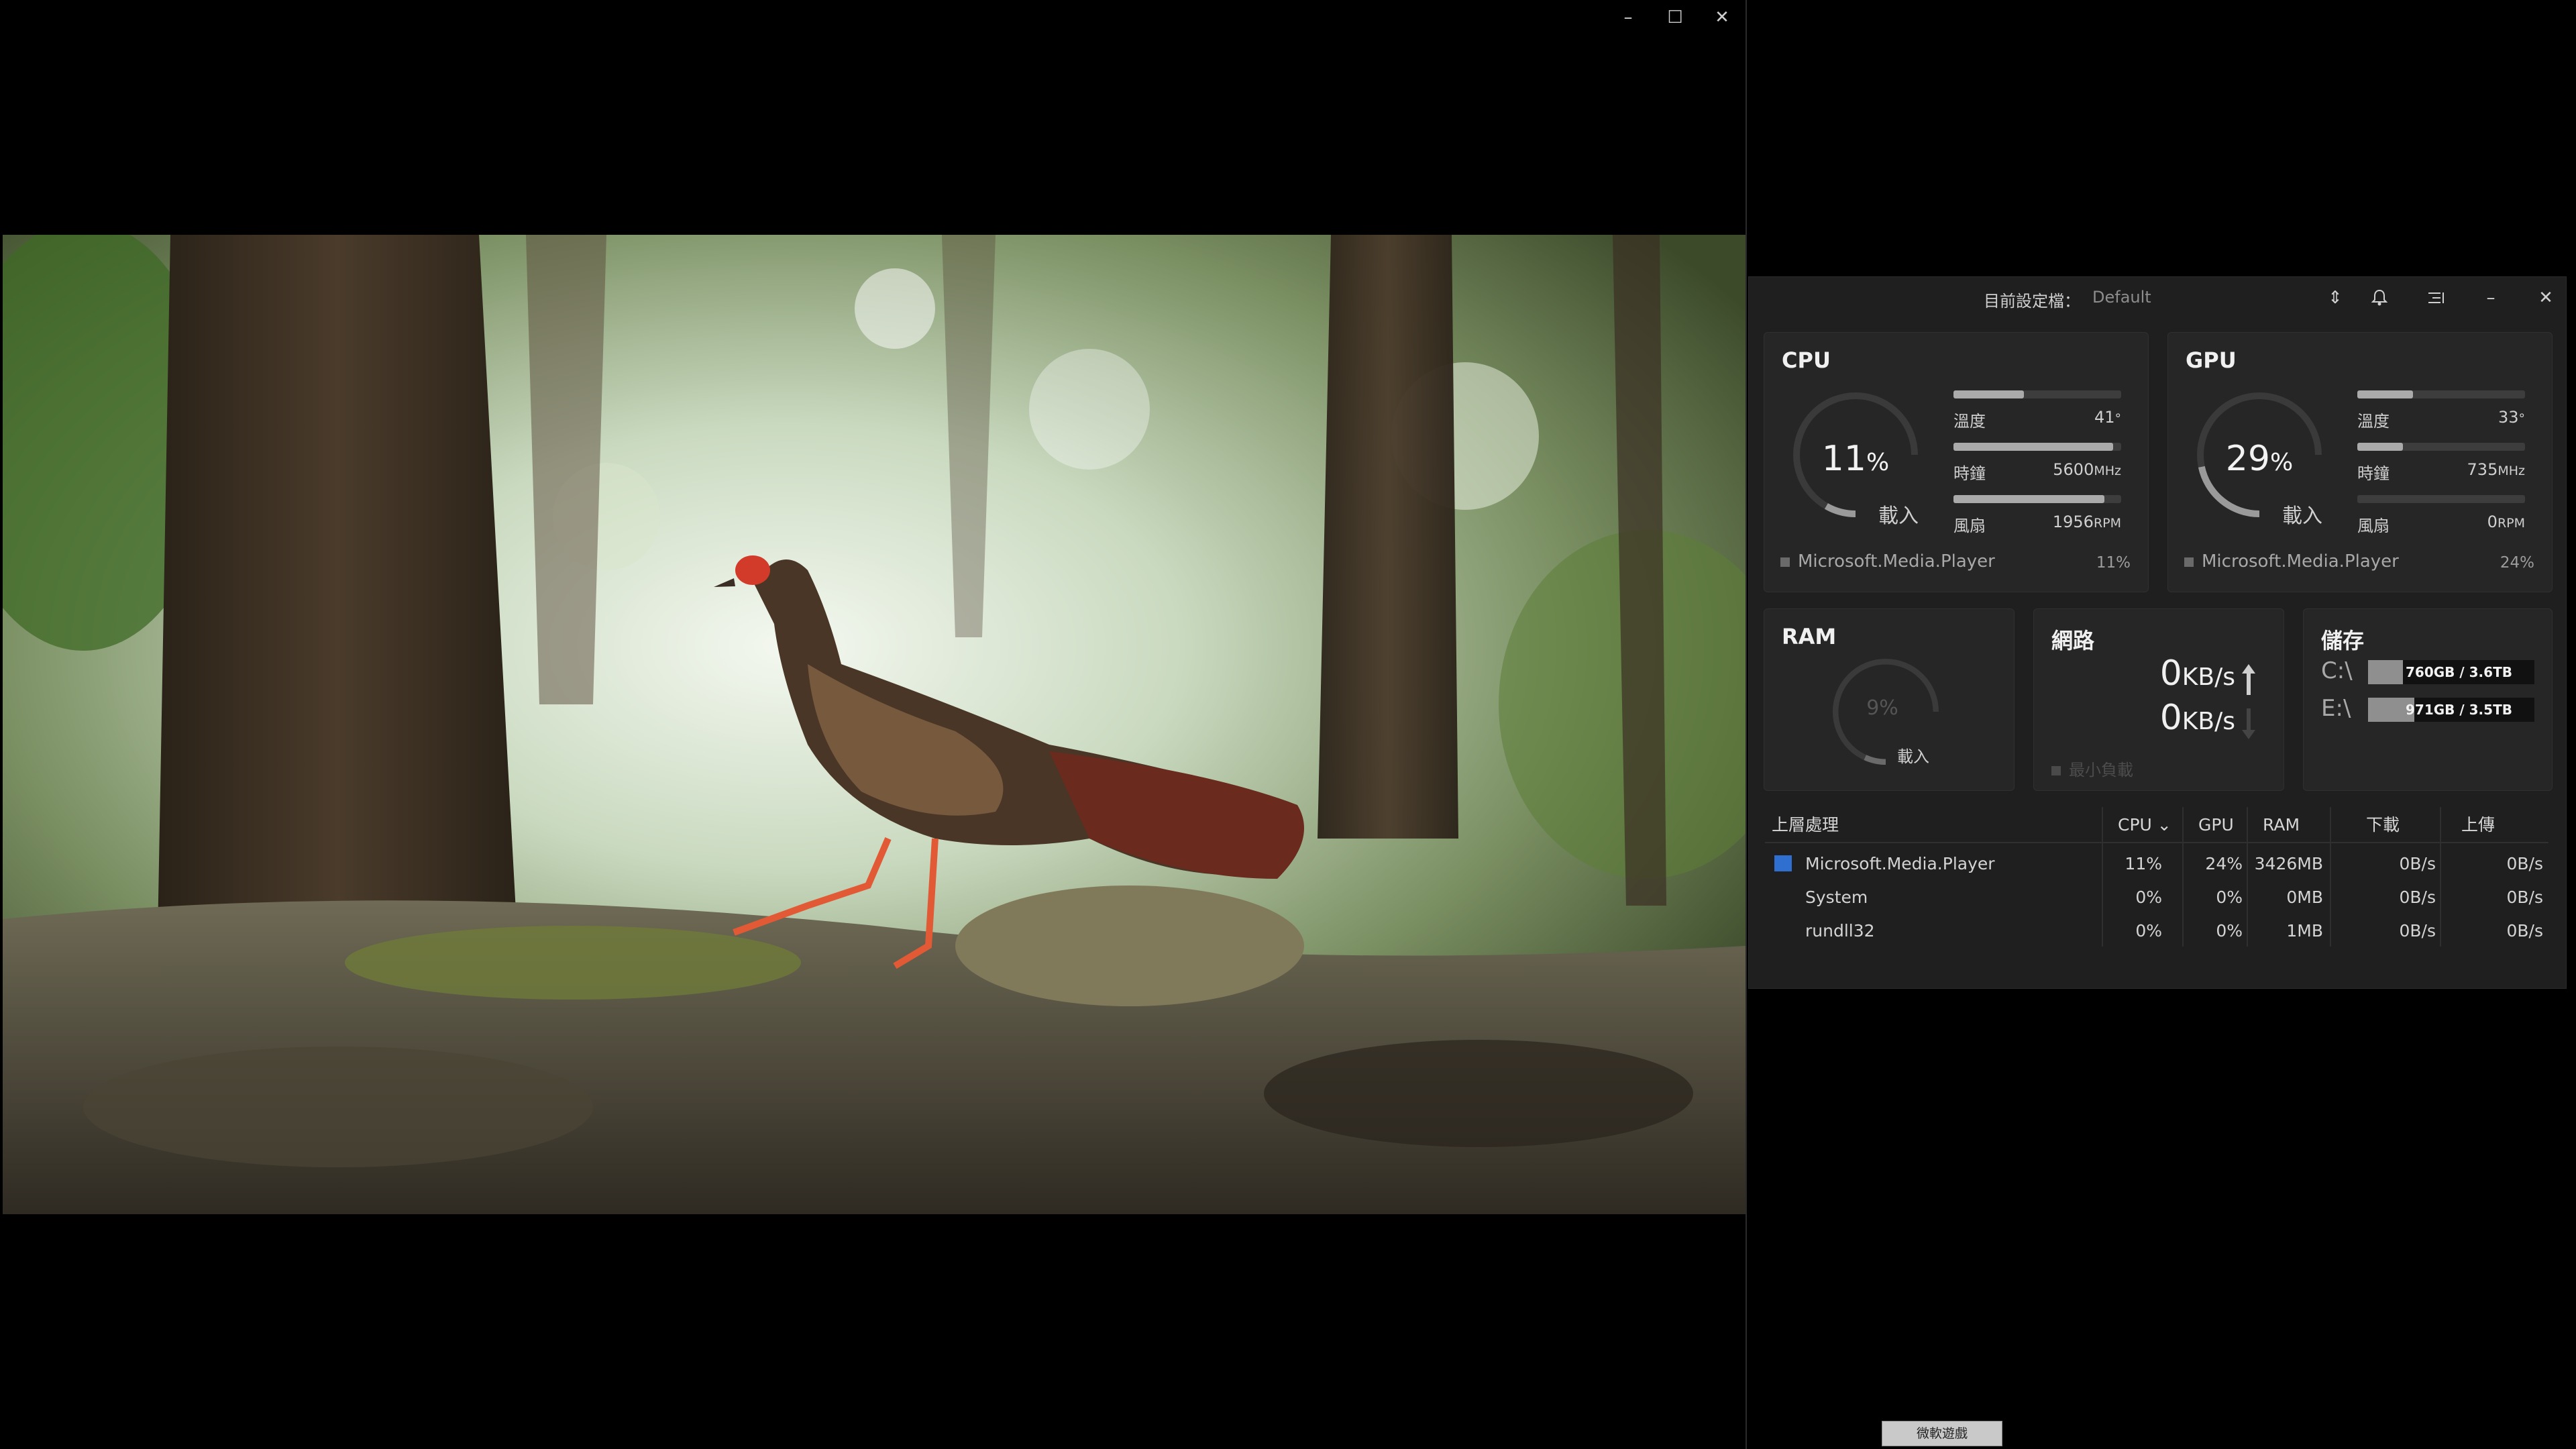 Image resolution: width=2576 pixels, height=1449 pixels. Describe the element at coordinates (2511, 417) in the screenshot. I see `stat-value: 33°` at that location.